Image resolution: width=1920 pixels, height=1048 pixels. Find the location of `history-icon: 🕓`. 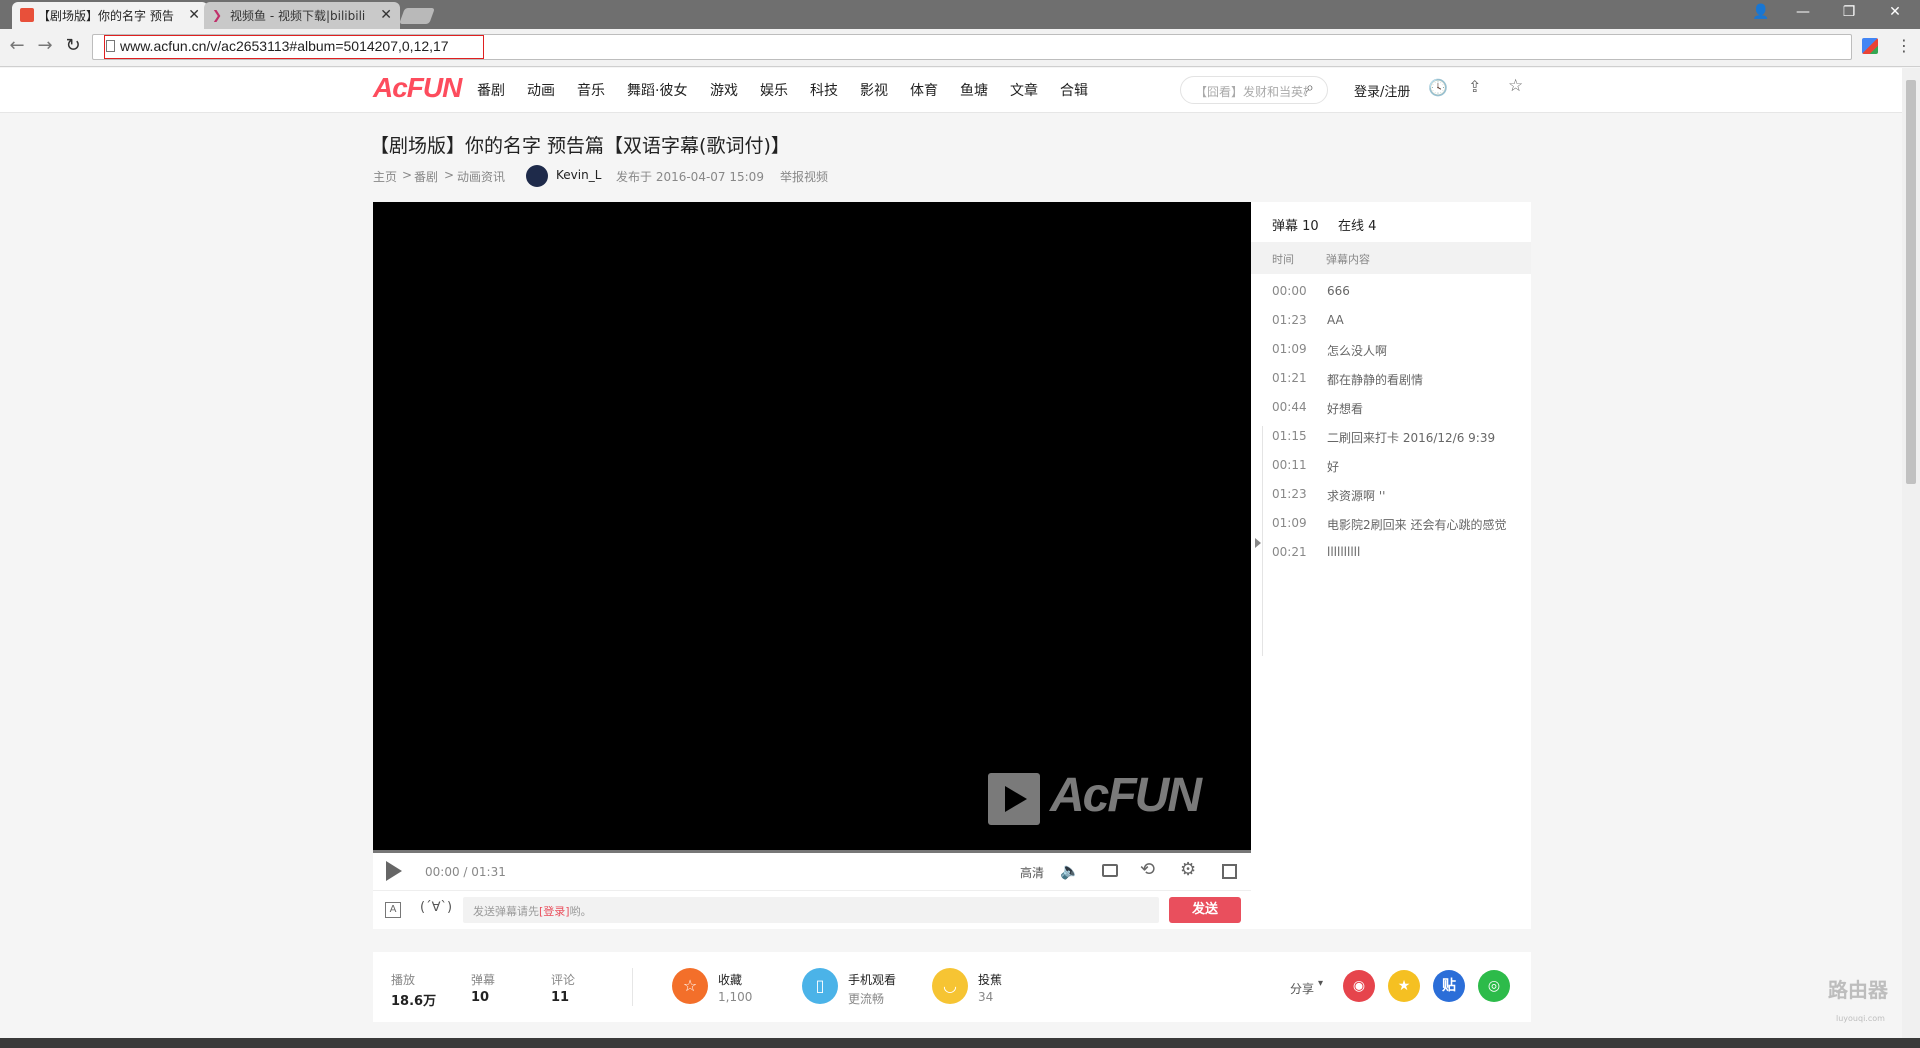

history-icon: 🕓 is located at coordinates (1438, 87).